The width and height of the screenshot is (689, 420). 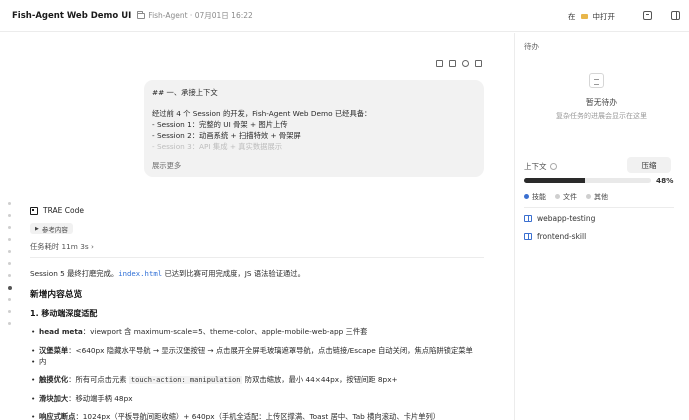 What do you see at coordinates (233, 273) in the screenshot?
I see `intro-text: 已达到比赛可用完成度，JS 语法验证通过。` at bounding box center [233, 273].